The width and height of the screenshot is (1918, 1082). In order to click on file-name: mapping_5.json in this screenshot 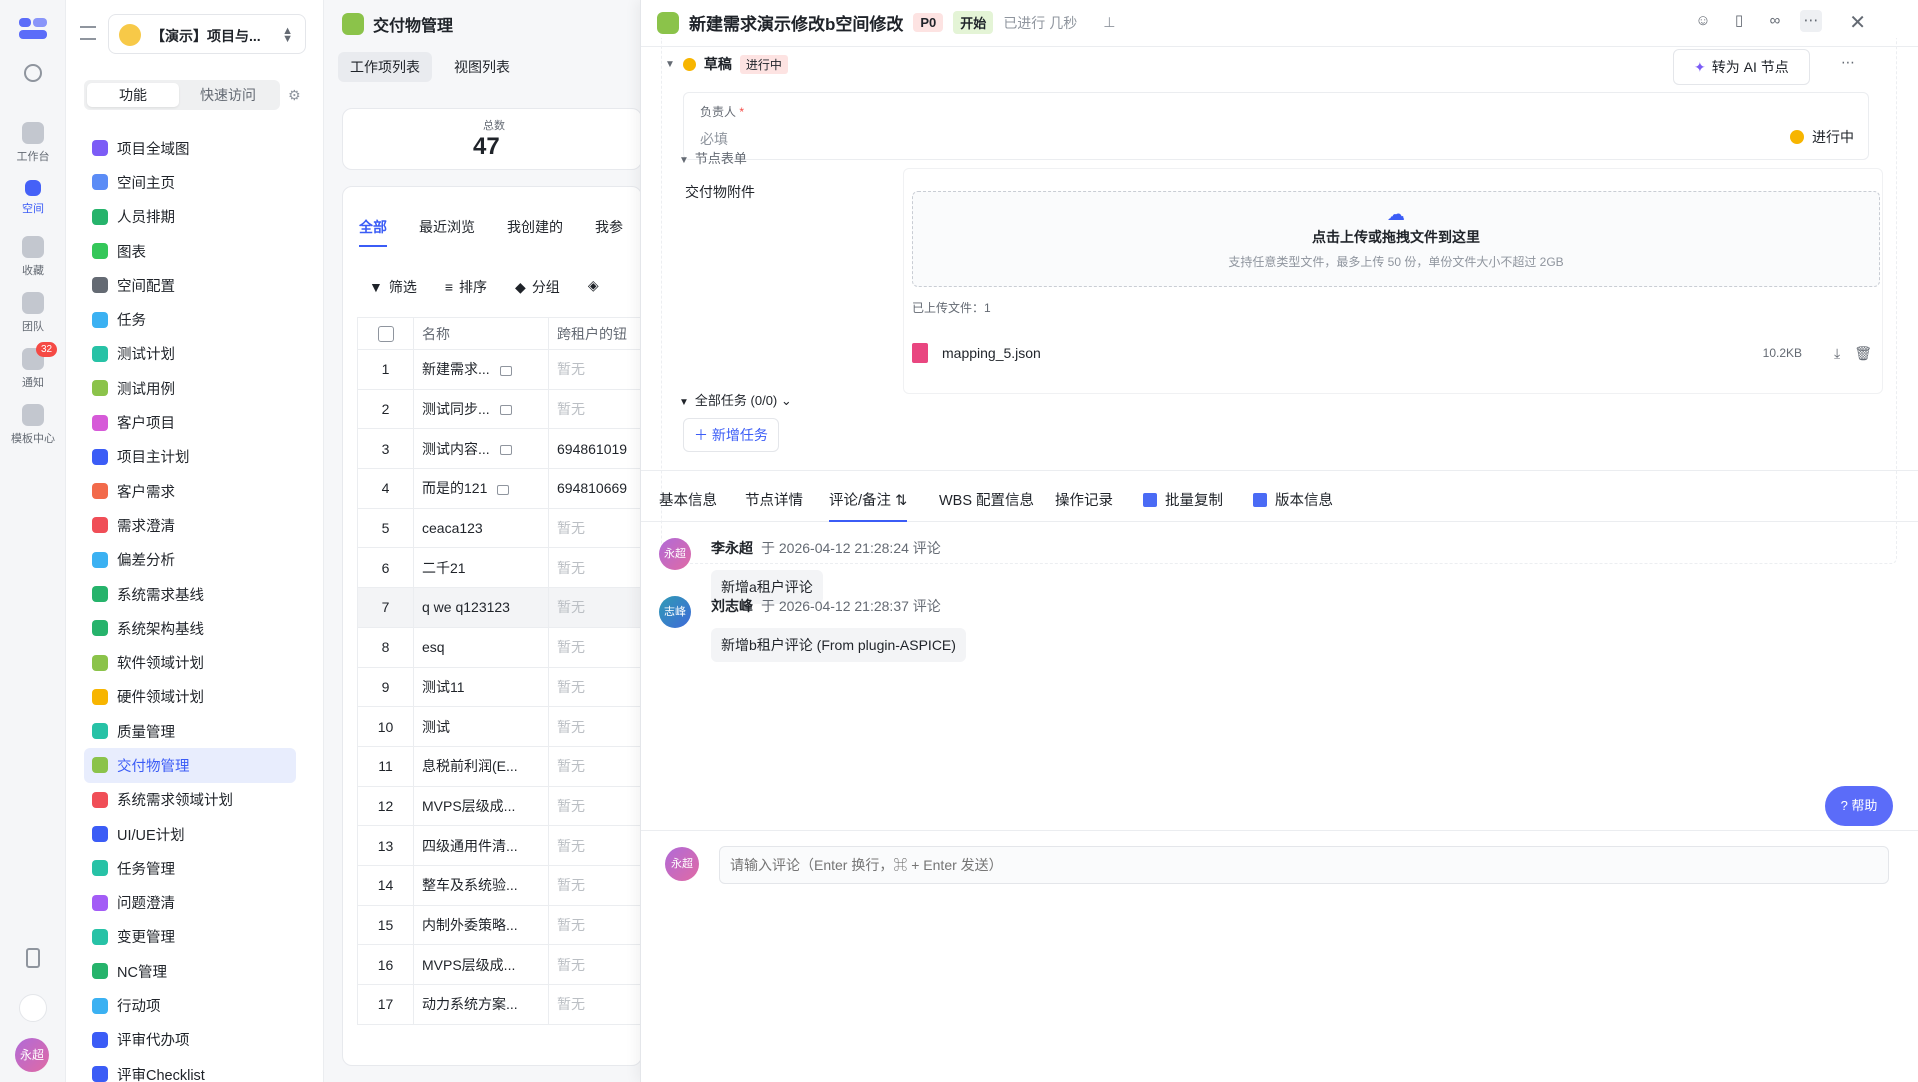, I will do `click(991, 353)`.